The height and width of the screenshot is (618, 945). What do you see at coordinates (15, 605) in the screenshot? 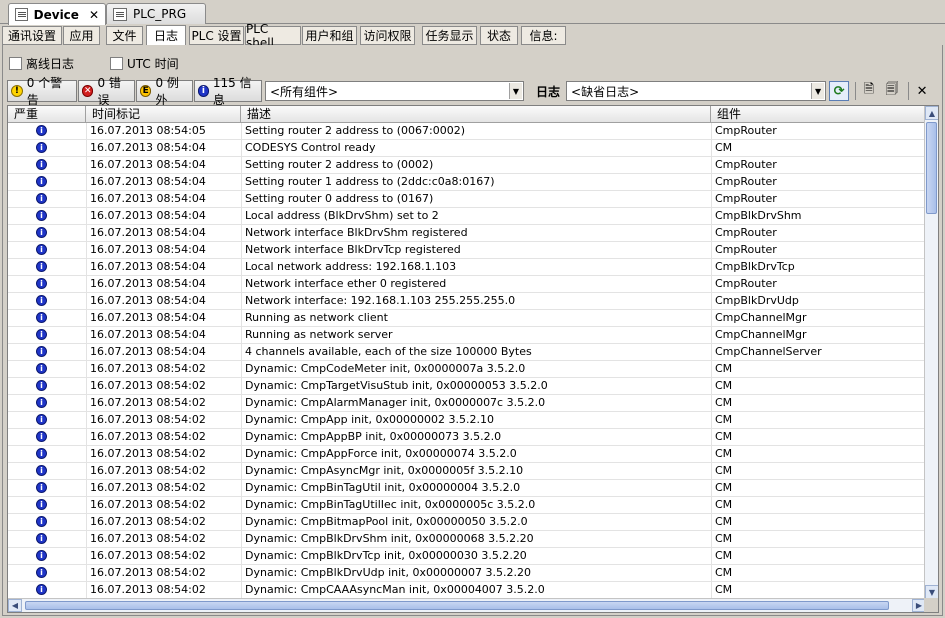
I see `scroll-left-icon: ◀` at bounding box center [15, 605].